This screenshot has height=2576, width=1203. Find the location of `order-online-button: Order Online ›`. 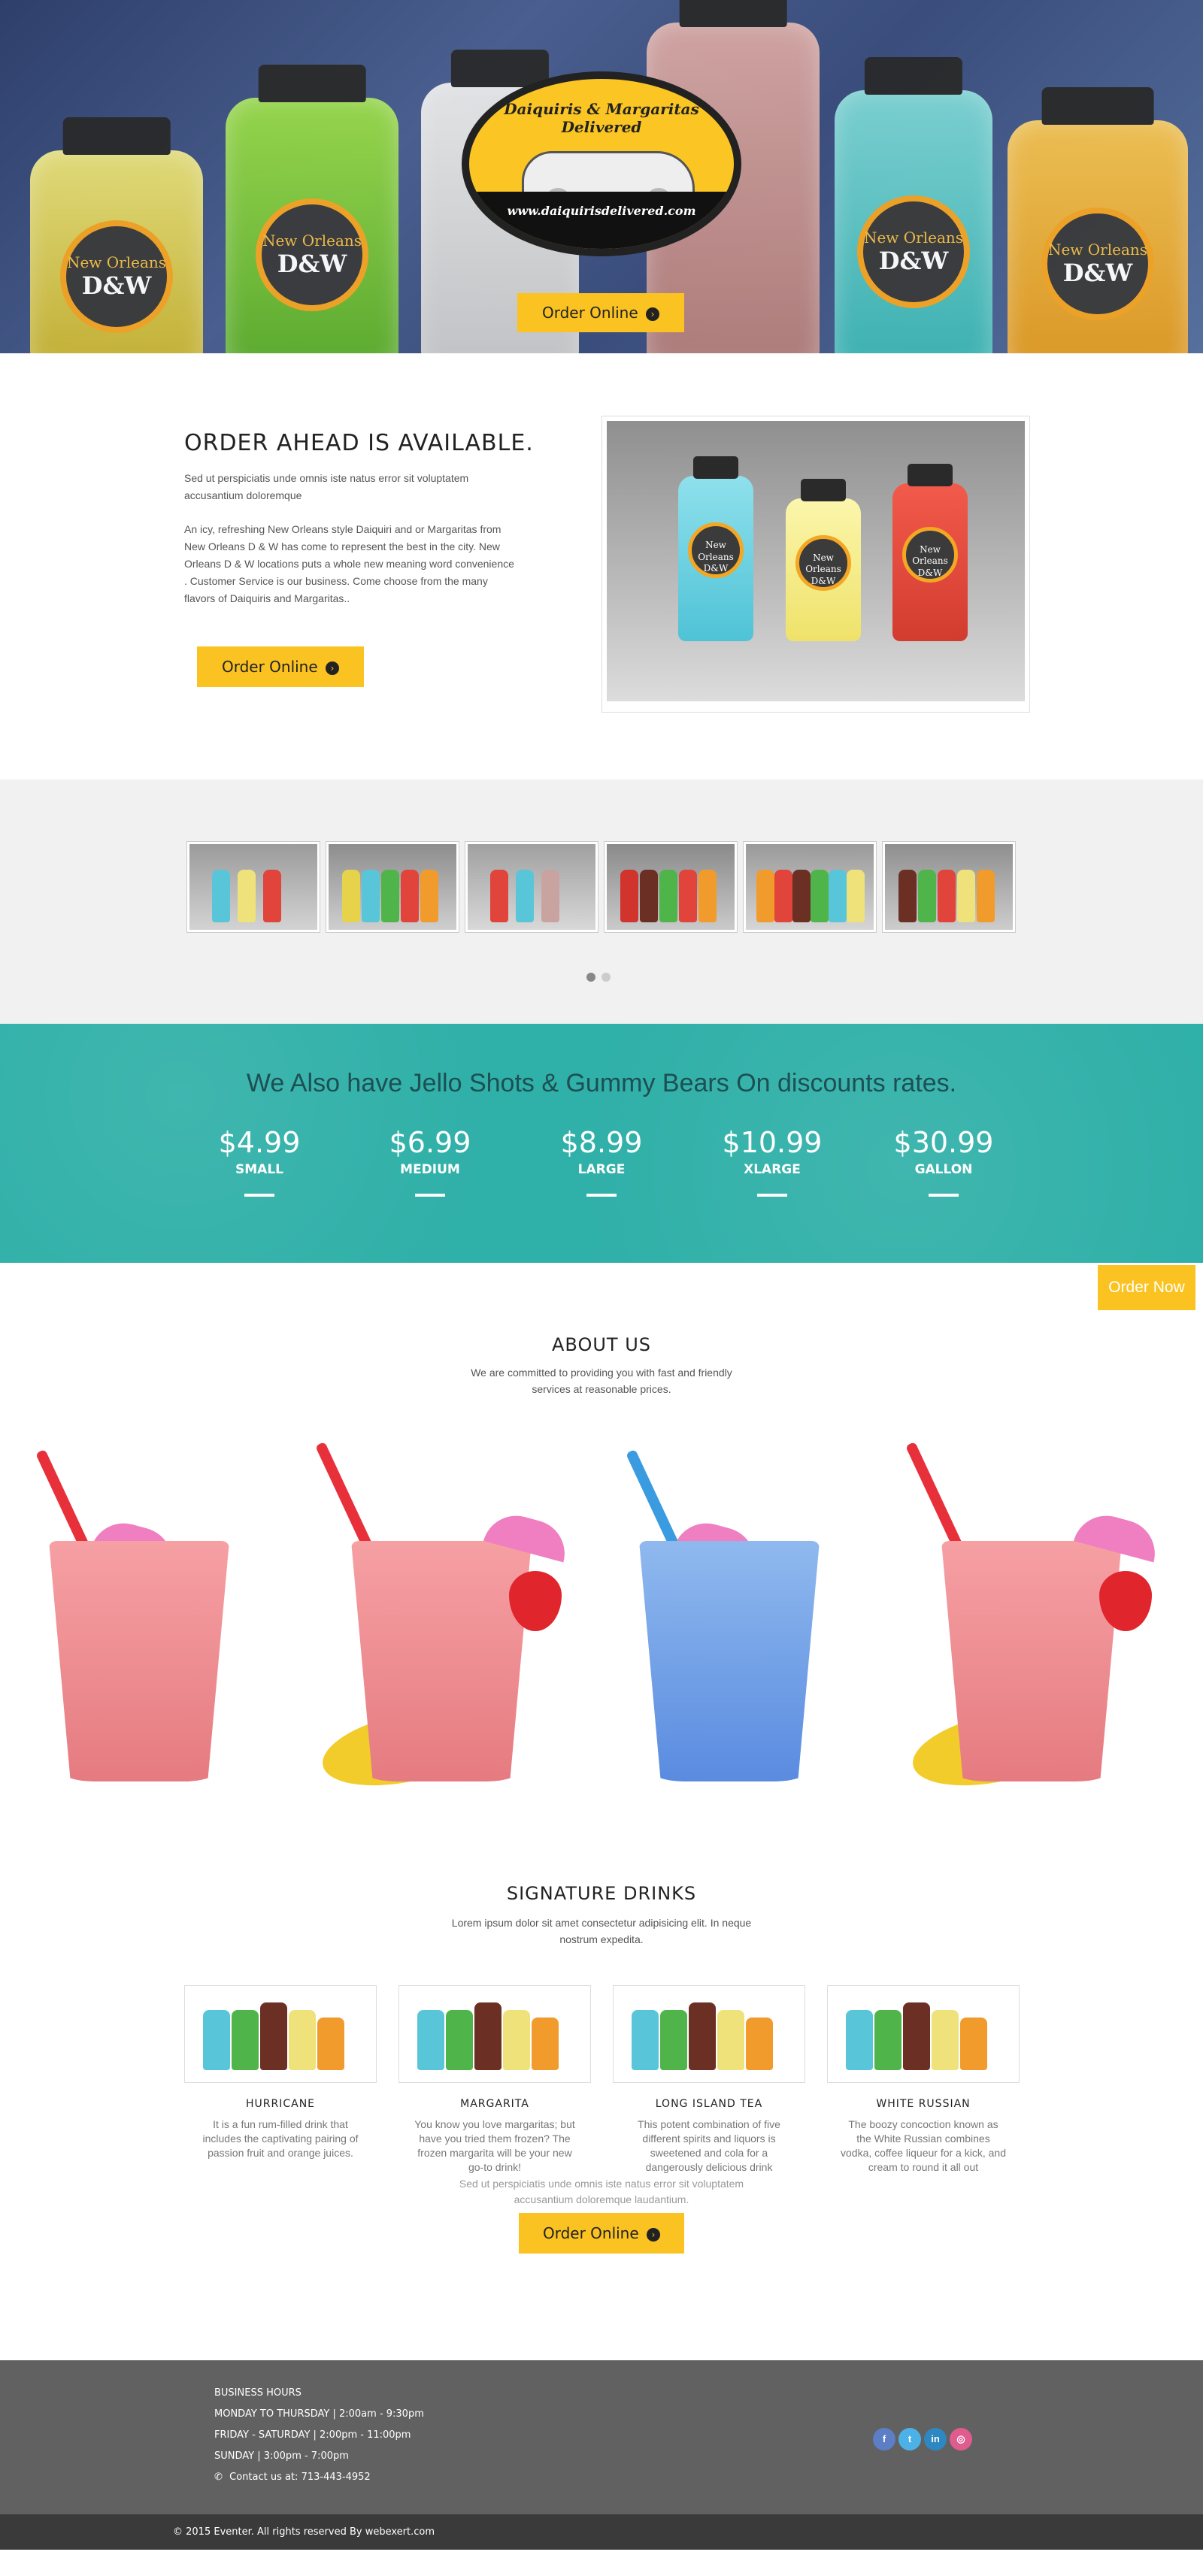

order-online-button: Order Online › is located at coordinates (280, 666).